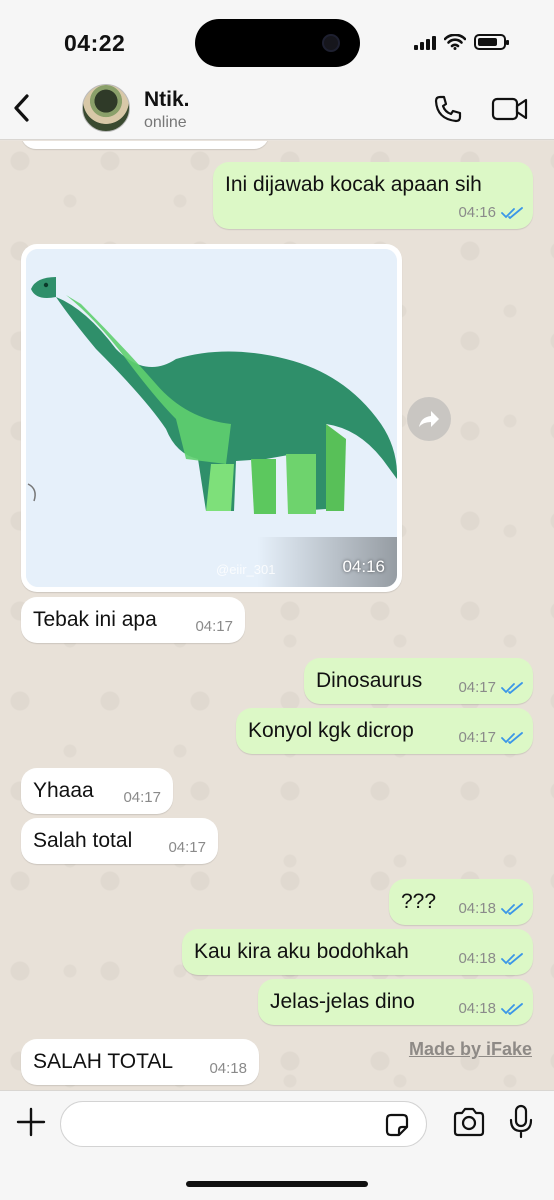 This screenshot has width=554, height=1200. I want to click on message-bubble-in: Tebak ini apa 04:17, so click(133, 620).